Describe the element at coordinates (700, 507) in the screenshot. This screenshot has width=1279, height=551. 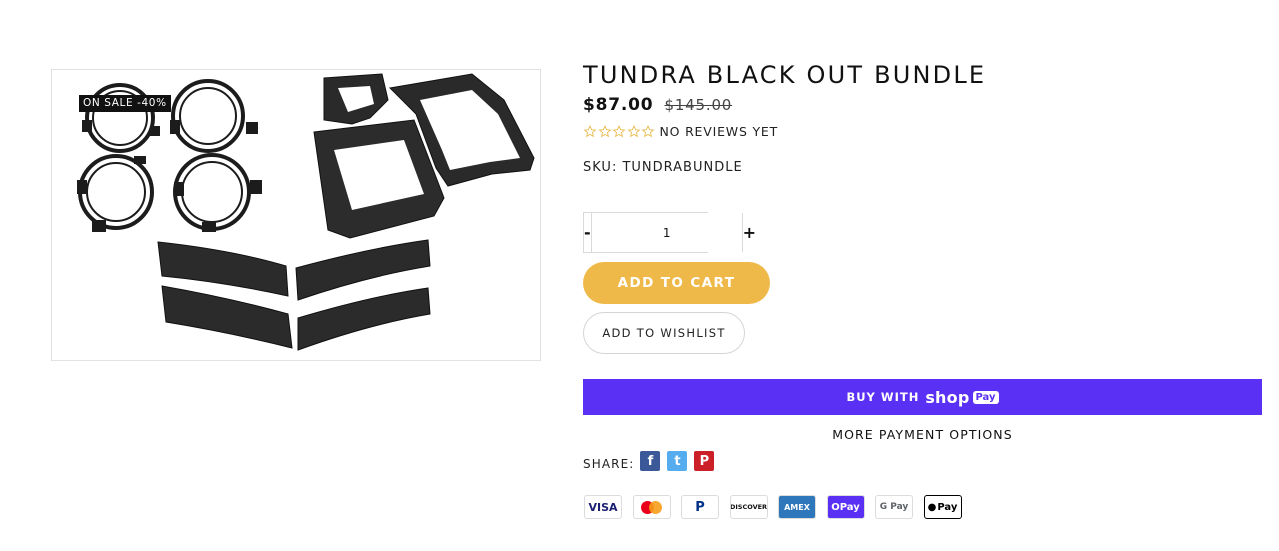
I see `paypal-icon: P` at that location.